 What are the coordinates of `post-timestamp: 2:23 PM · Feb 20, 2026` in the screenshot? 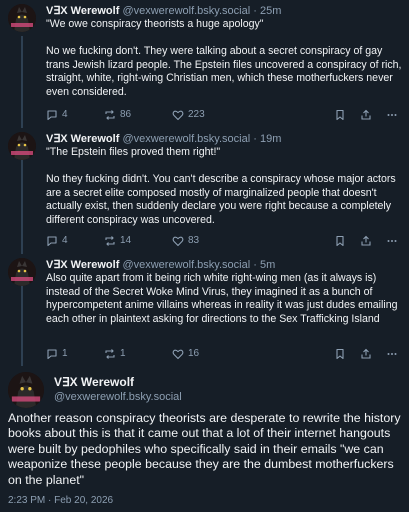 It's located at (60, 500).